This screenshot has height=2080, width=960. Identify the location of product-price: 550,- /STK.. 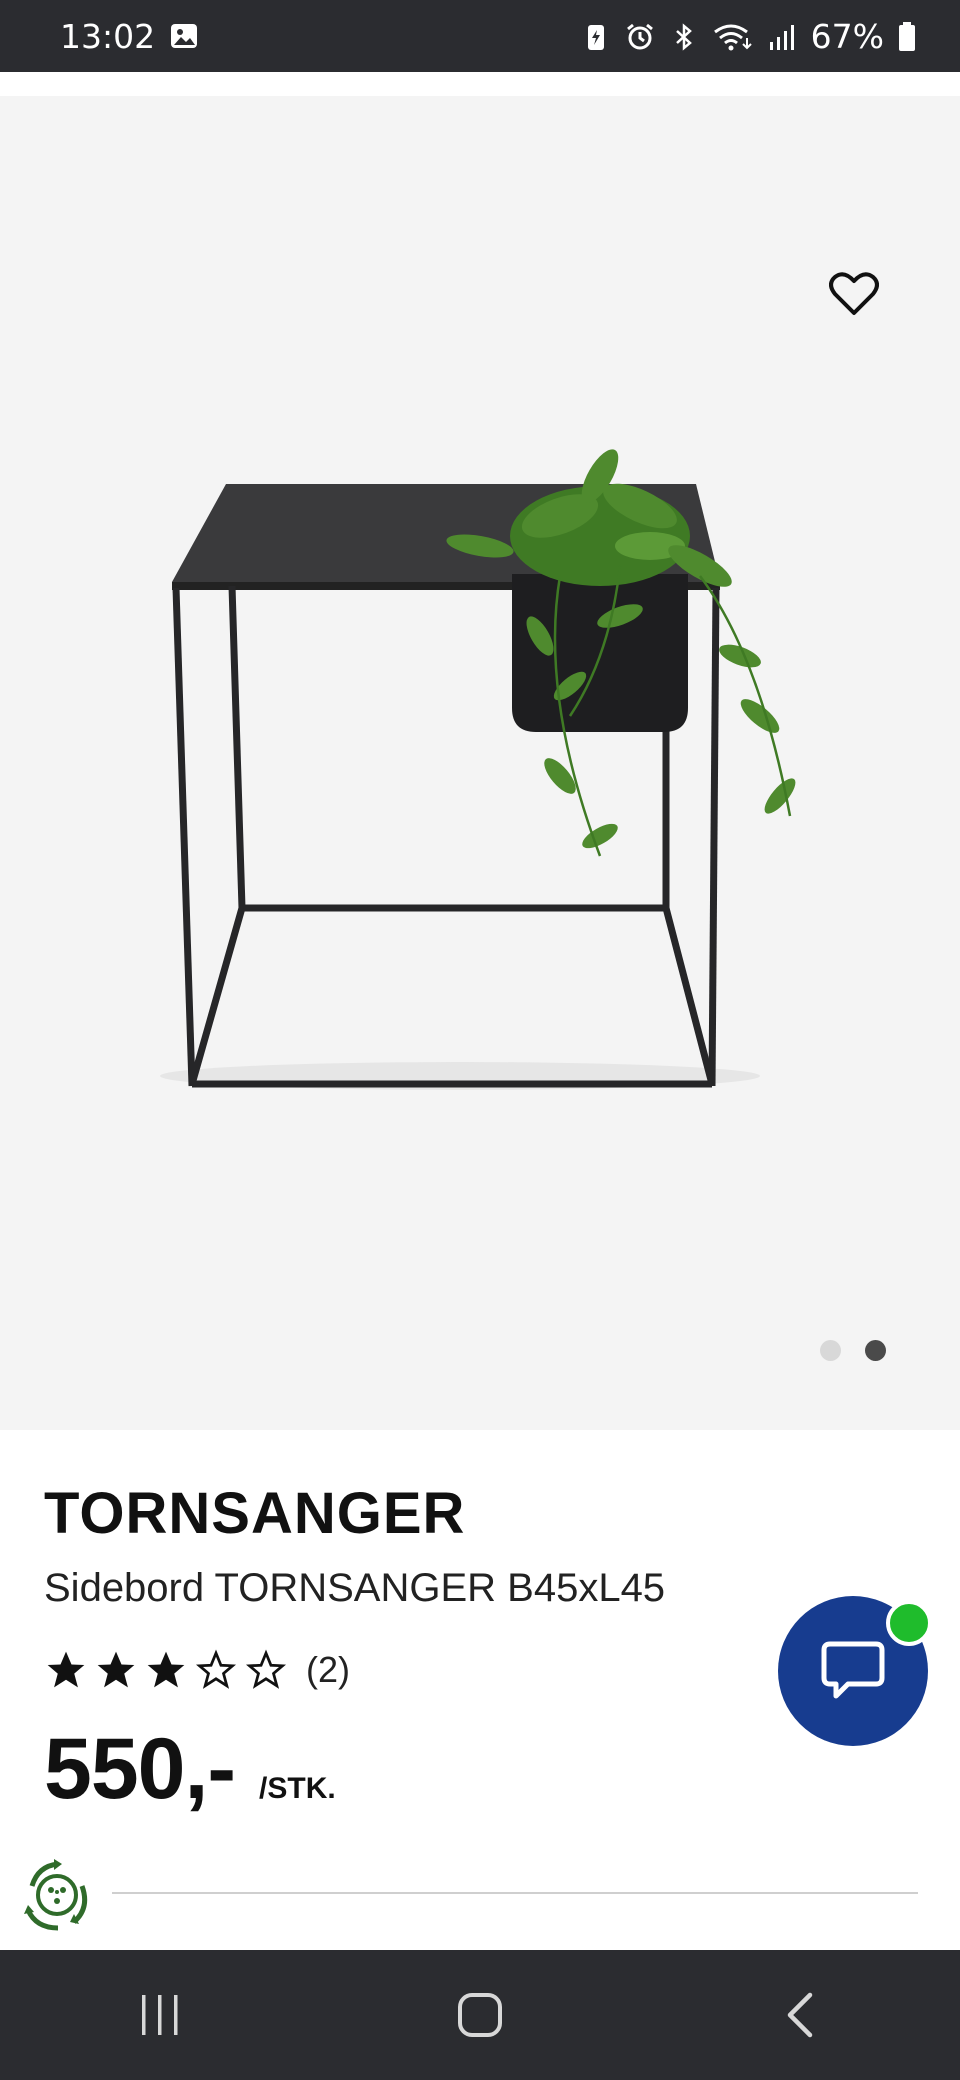
(190, 1769).